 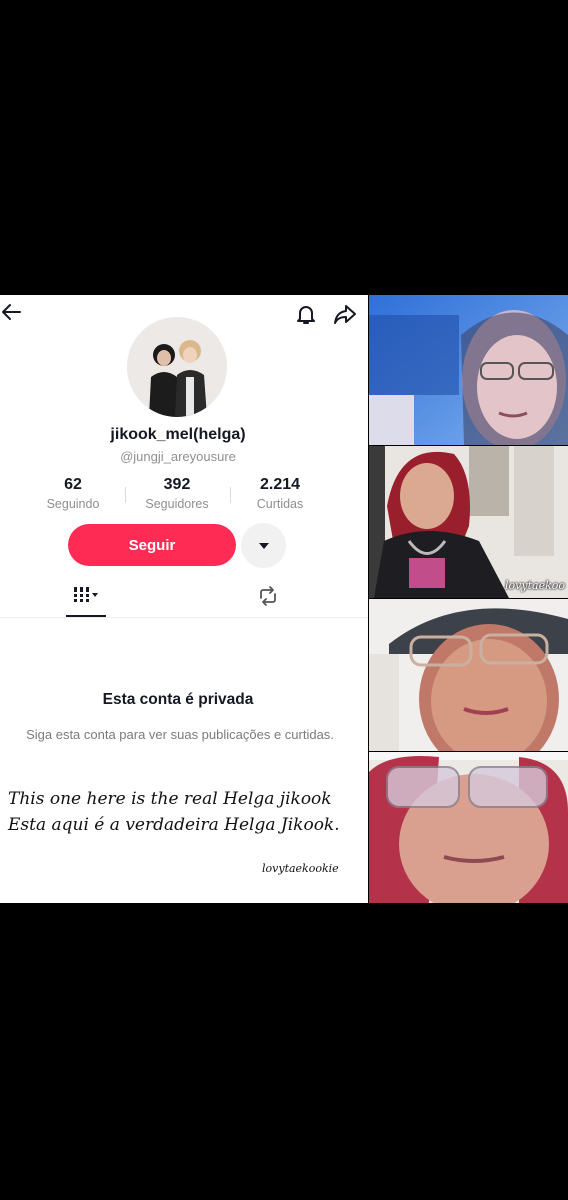 I want to click on photo-2: lovytaekoo, so click(x=468, y=522).